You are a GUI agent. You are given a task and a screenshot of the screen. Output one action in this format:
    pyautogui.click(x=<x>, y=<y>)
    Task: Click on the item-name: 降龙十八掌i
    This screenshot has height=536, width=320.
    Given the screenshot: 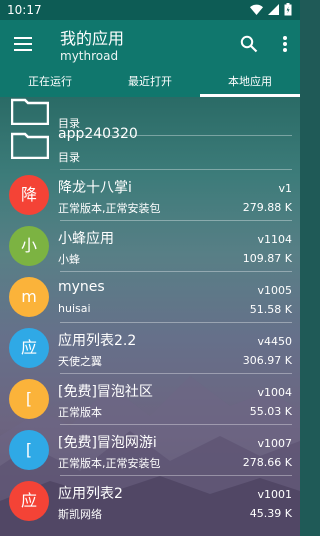 What is the action you would take?
    pyautogui.click(x=95, y=188)
    